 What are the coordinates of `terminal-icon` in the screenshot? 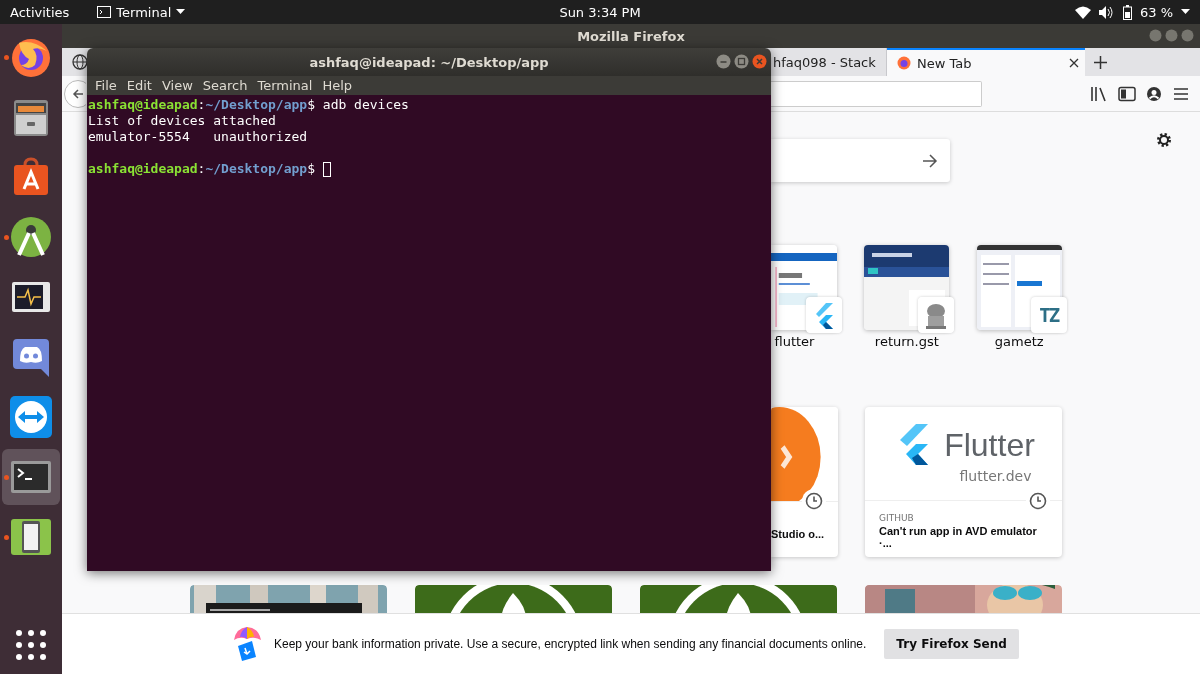 It's located at (104, 12).